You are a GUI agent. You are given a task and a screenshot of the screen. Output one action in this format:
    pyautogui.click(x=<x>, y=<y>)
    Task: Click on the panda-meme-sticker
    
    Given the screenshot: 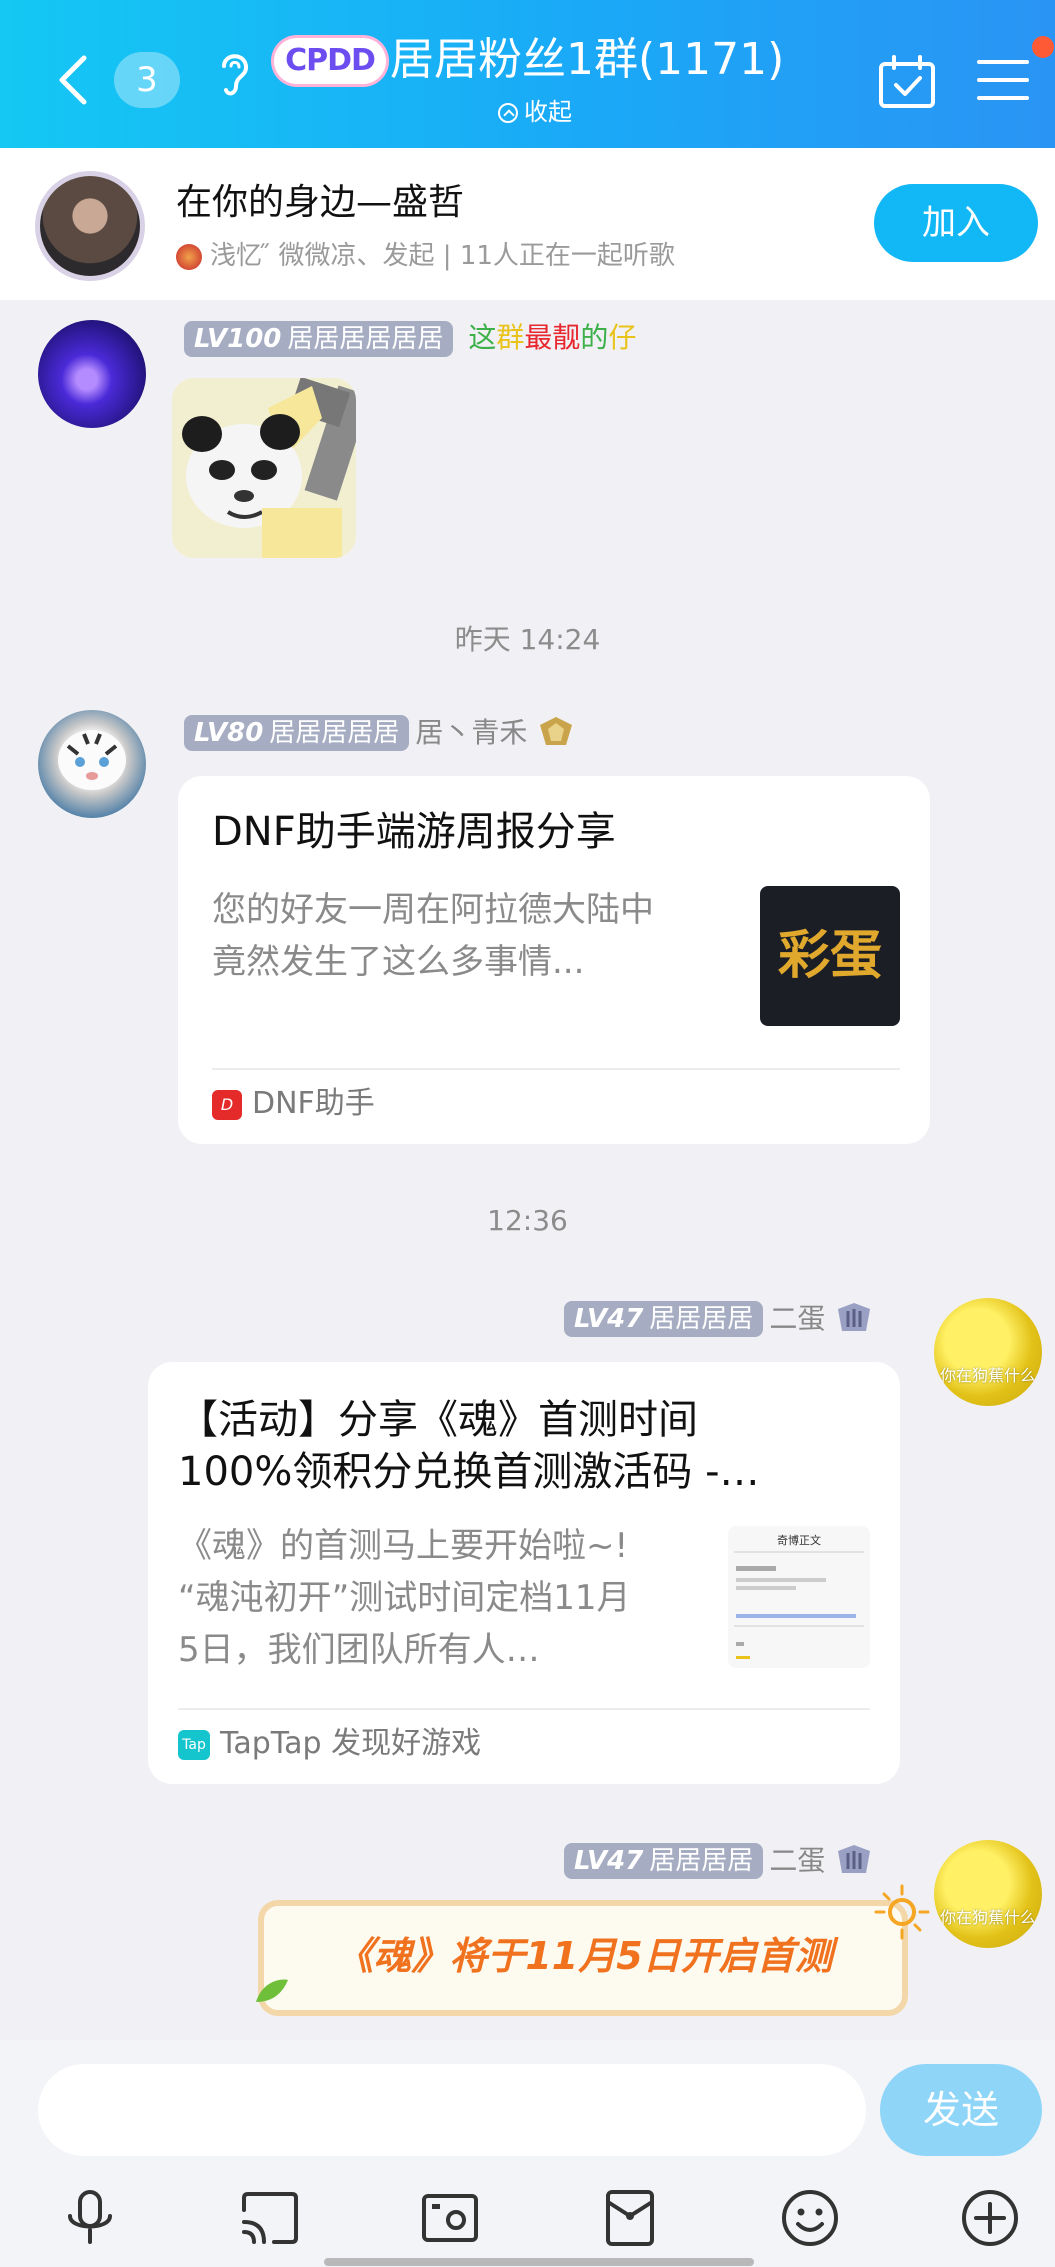 What is the action you would take?
    pyautogui.click(x=264, y=468)
    